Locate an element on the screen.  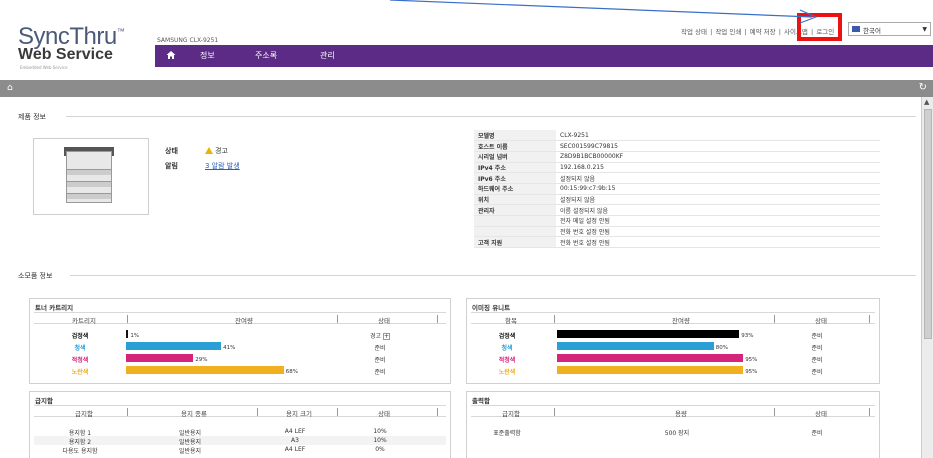
alert-label: 알림 is located at coordinates (171, 166).